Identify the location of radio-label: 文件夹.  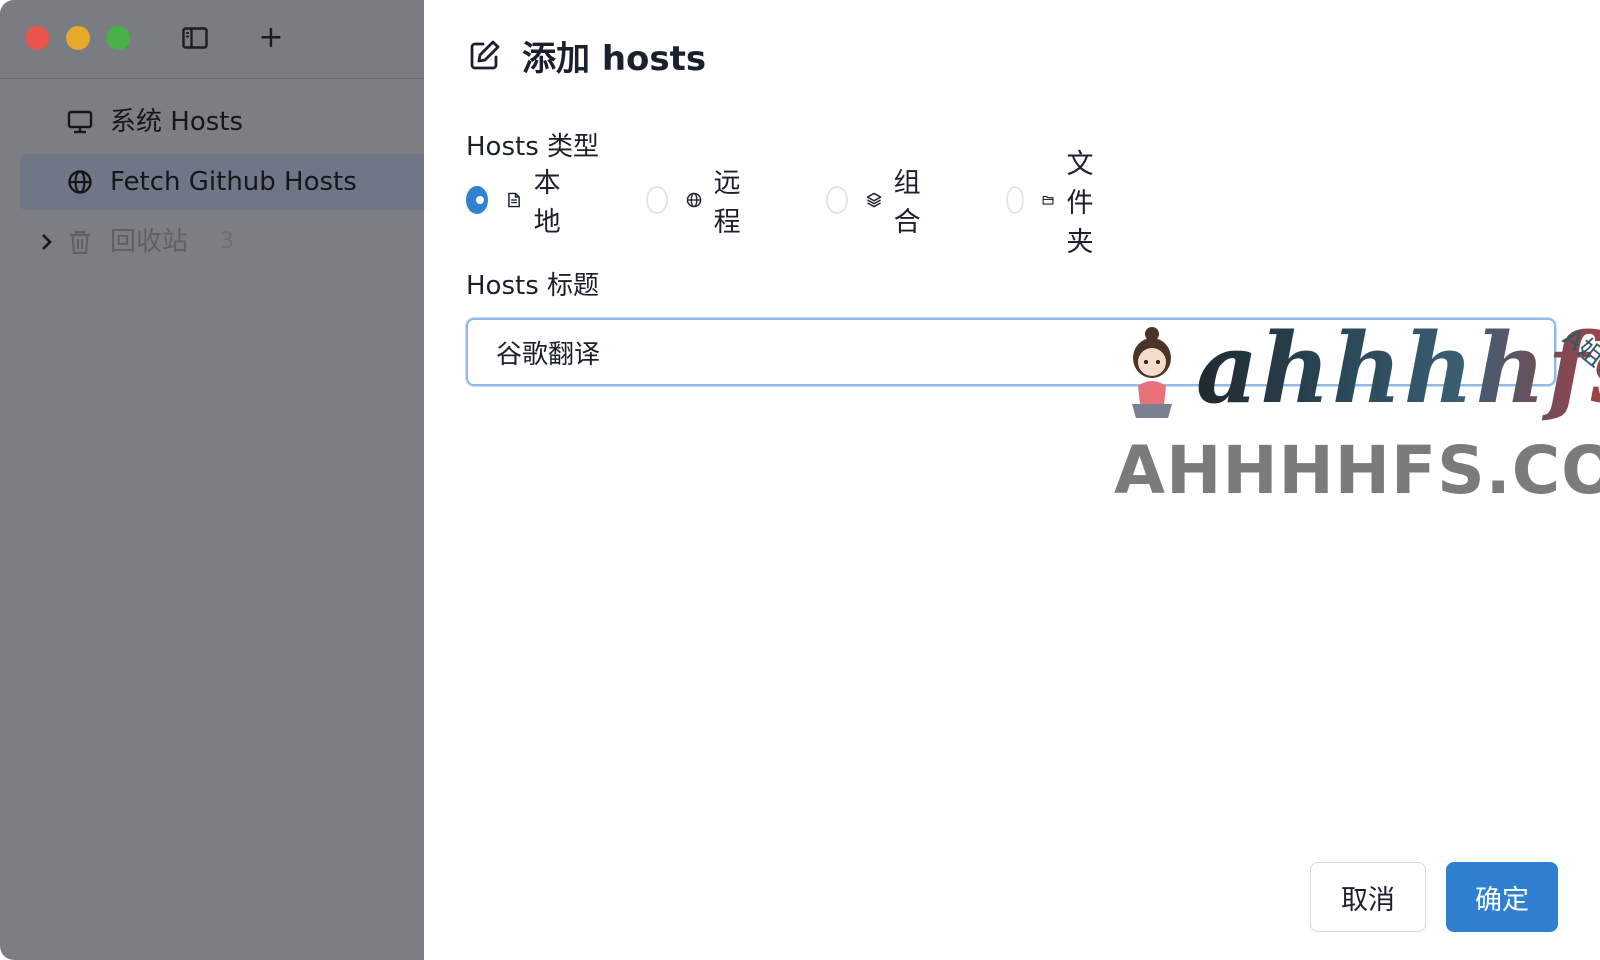
(1080, 203).